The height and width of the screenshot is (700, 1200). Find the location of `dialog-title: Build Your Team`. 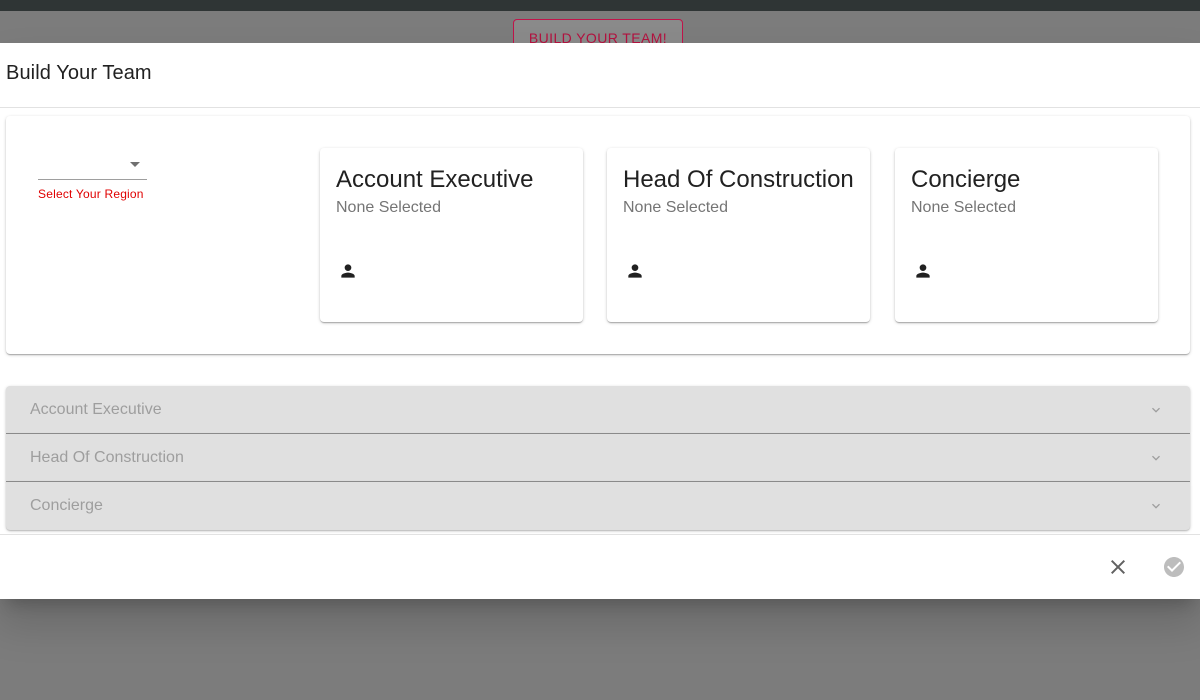

dialog-title: Build Your Team is located at coordinates (79, 73).